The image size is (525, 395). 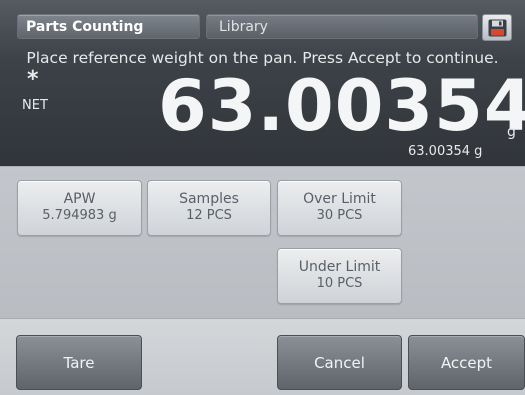 I want to click on save-button, so click(x=497, y=27).